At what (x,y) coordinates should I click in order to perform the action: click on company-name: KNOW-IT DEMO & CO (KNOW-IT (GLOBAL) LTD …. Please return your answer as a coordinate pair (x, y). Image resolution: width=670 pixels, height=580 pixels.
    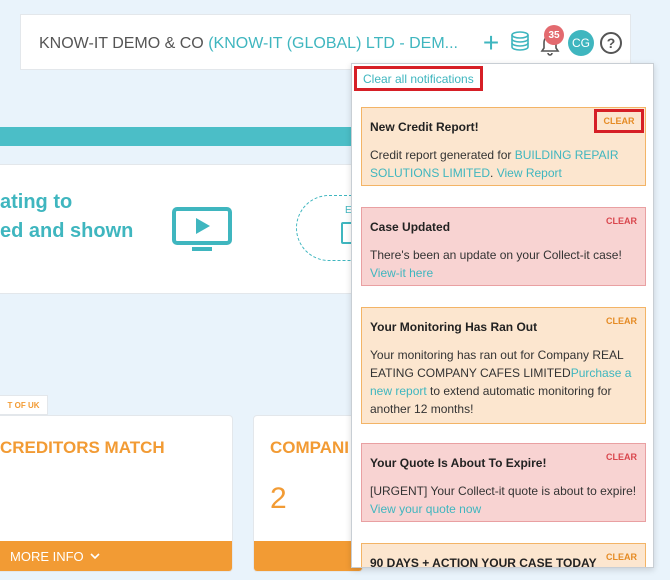
    Looking at the image, I should click on (248, 44).